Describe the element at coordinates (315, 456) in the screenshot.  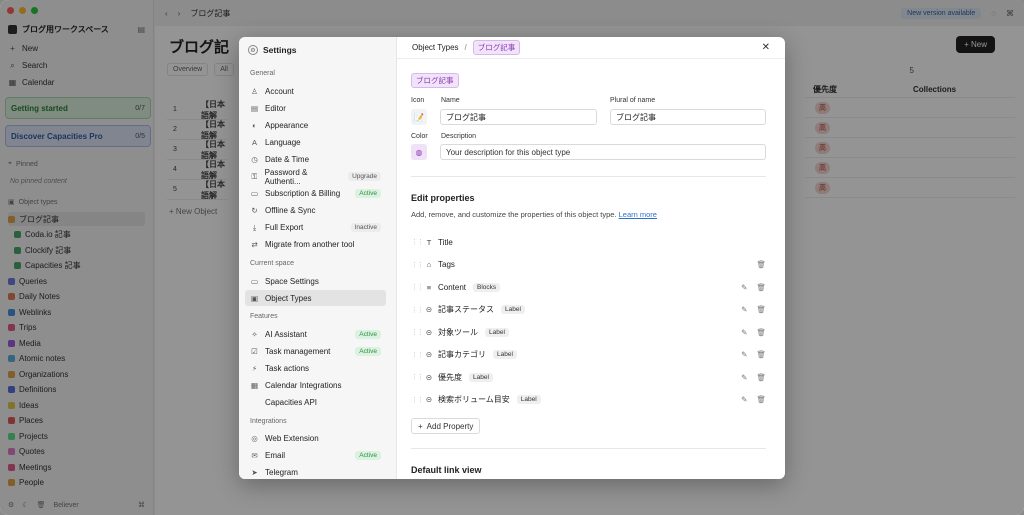
I see `settings-nav-item: ✉ Email Active` at that location.